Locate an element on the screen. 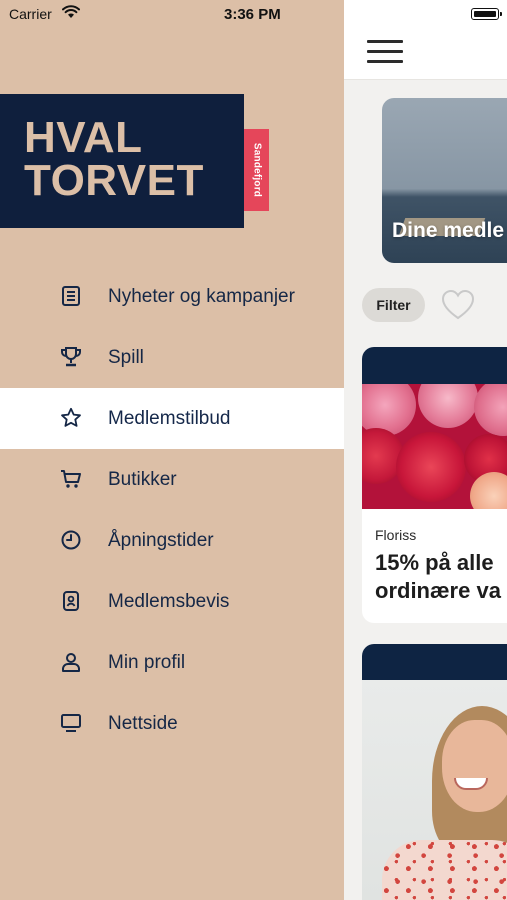 The width and height of the screenshot is (507, 900). logo: HVAL TORVET is located at coordinates (122, 161).